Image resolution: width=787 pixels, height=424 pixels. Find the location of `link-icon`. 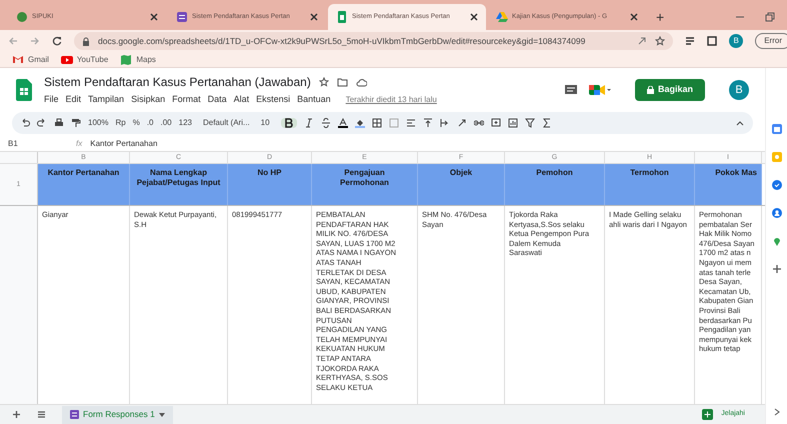

link-icon is located at coordinates (479, 123).